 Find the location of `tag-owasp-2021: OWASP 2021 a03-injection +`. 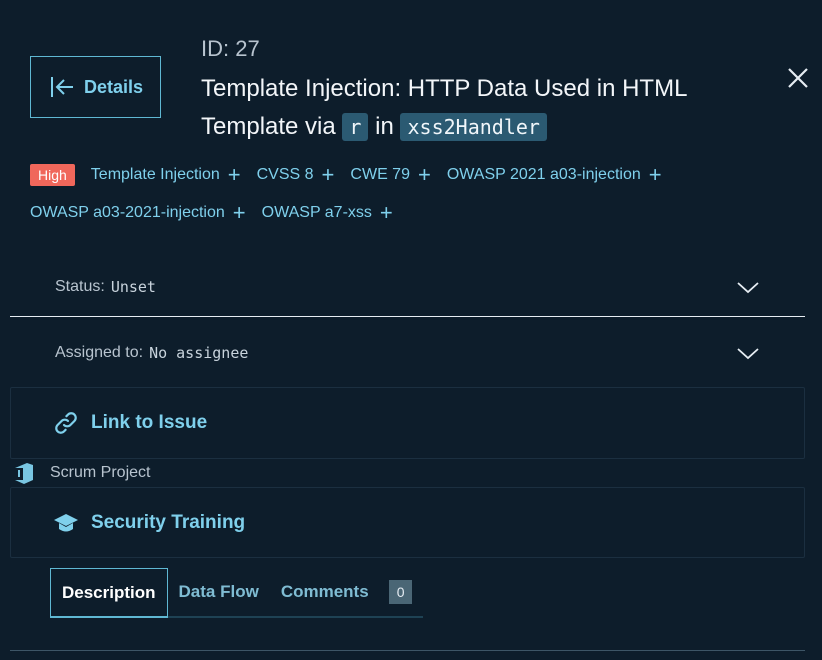

tag-owasp-2021: OWASP 2021 a03-injection + is located at coordinates (554, 174).